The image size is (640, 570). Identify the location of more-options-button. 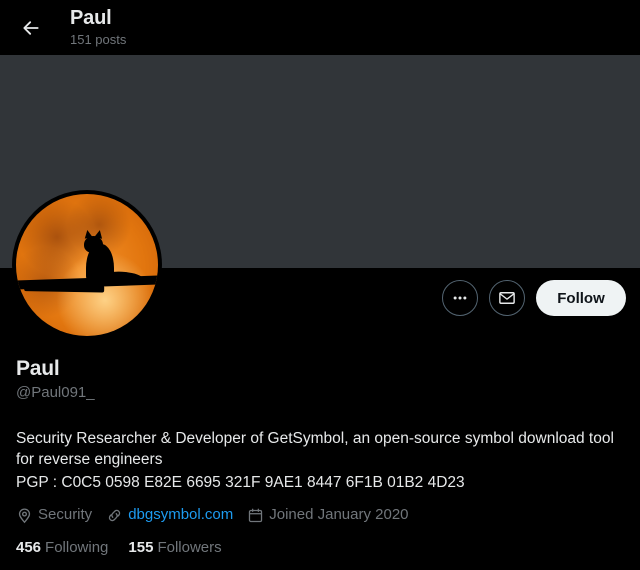
(460, 298).